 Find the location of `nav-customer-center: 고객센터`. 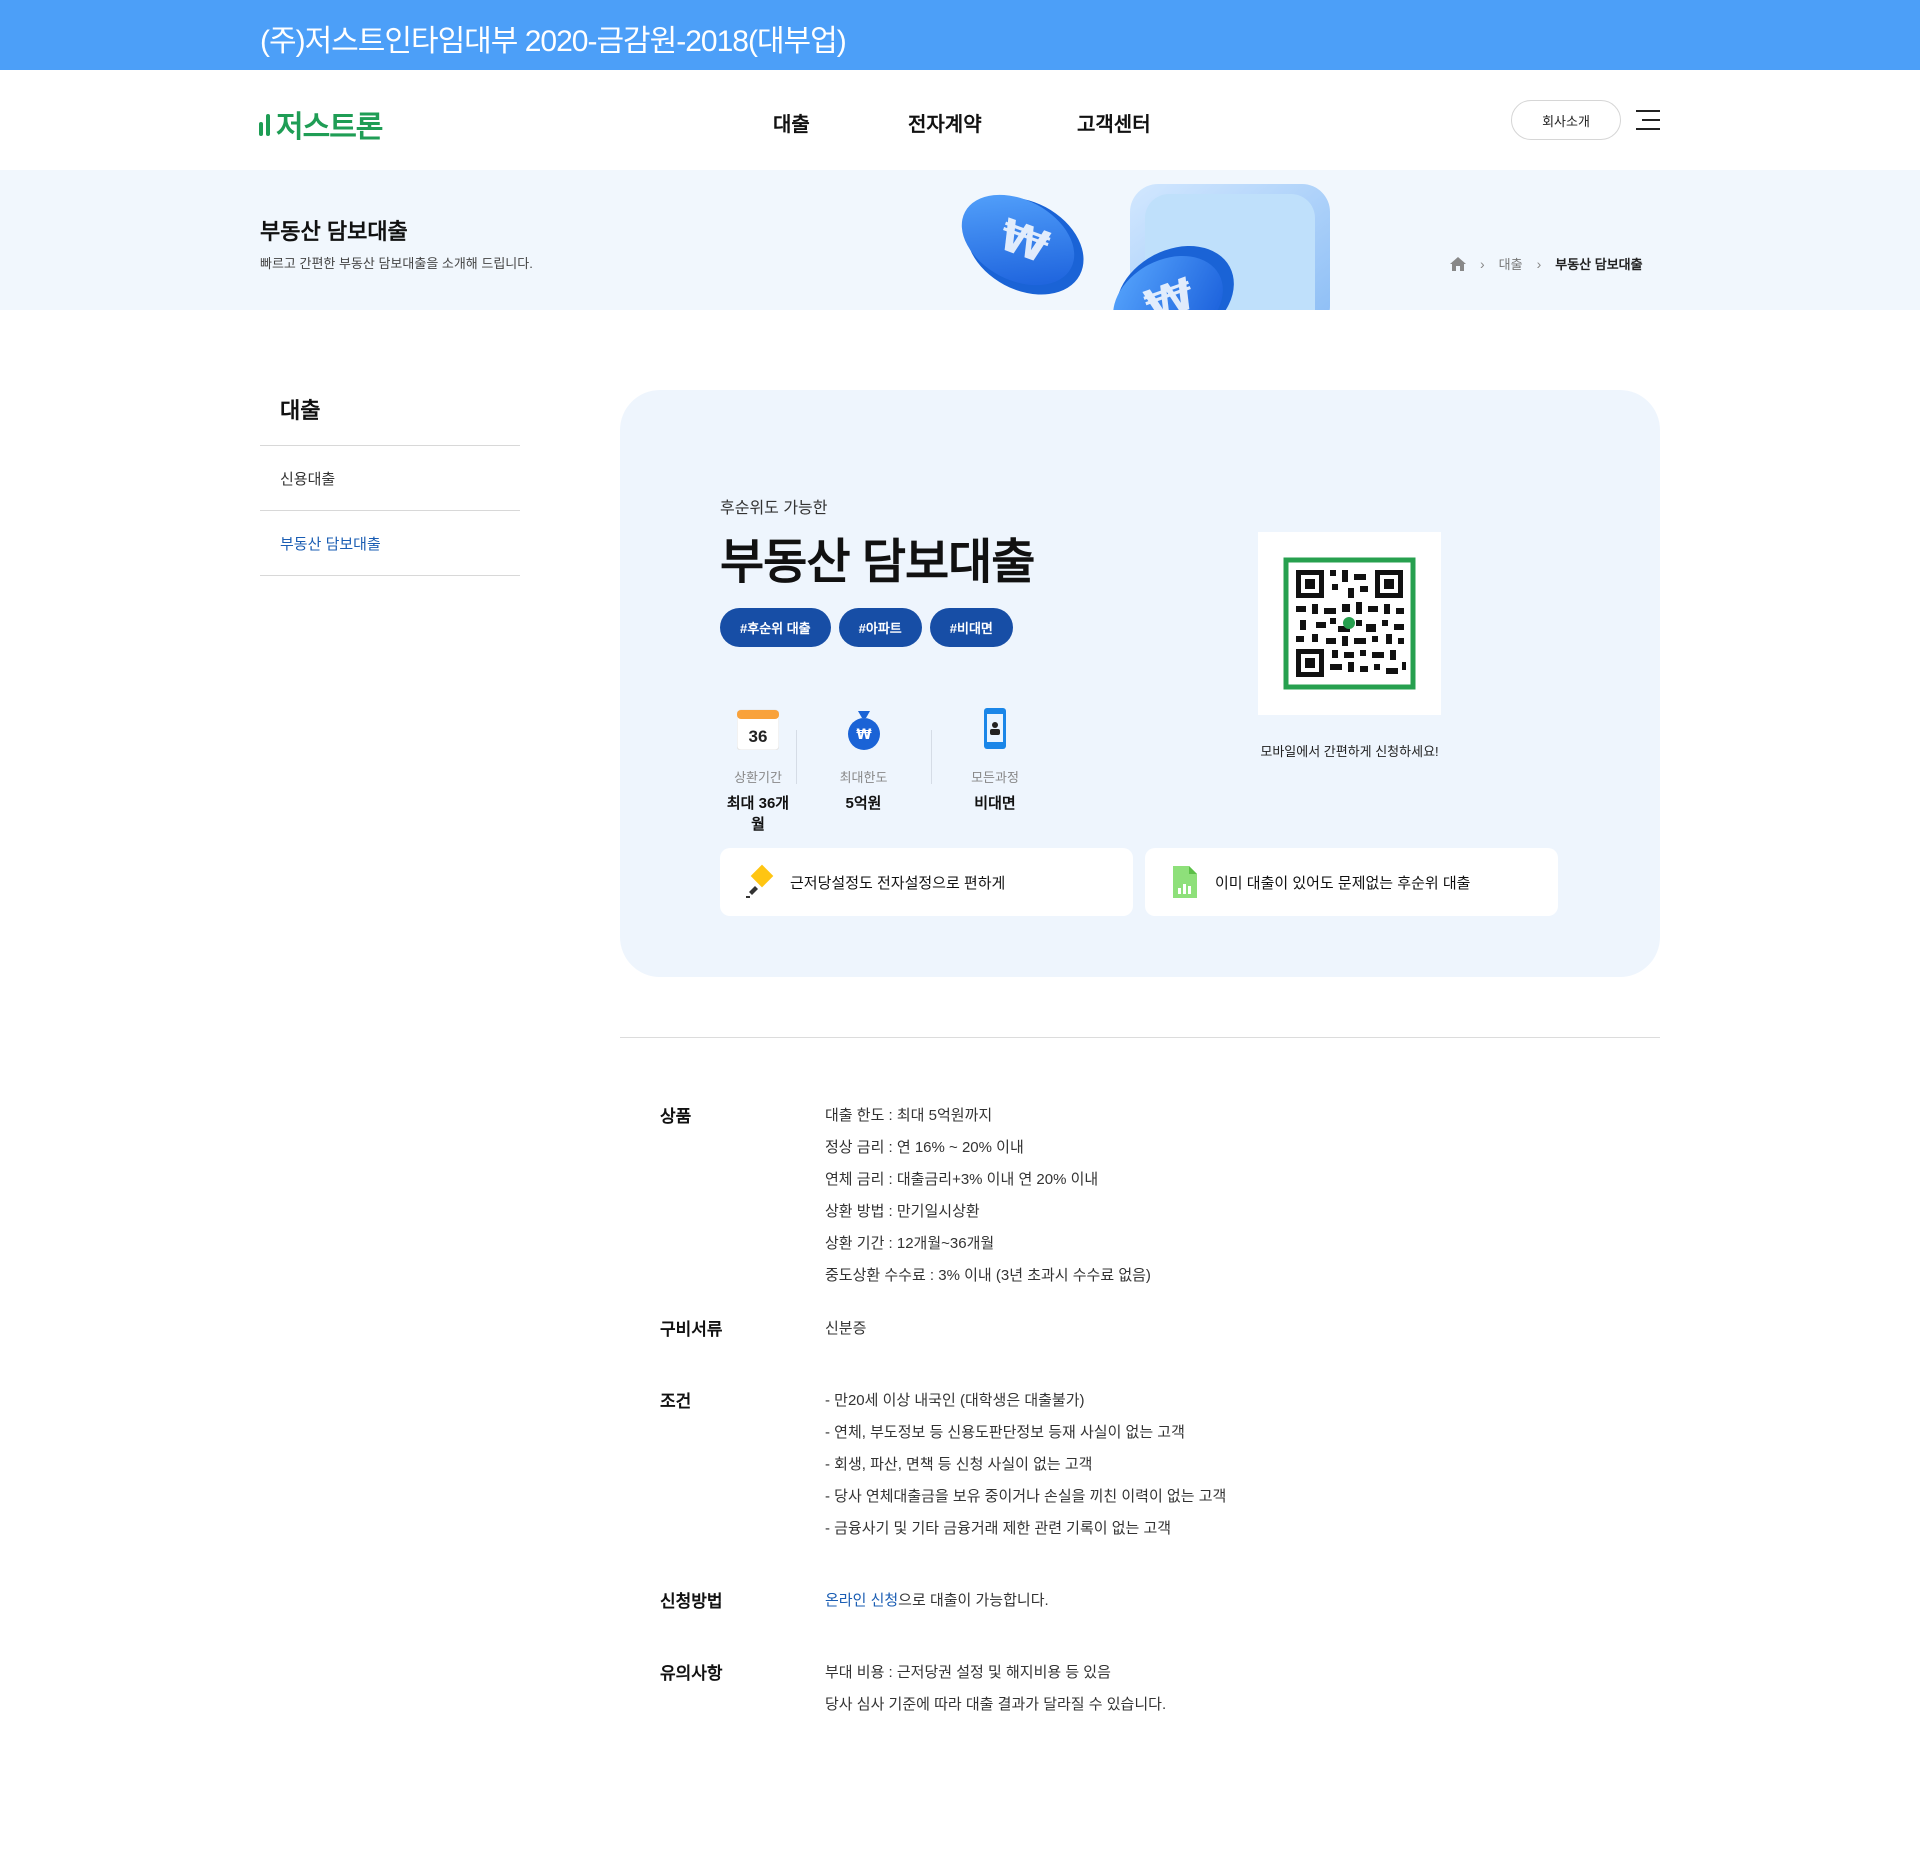

nav-customer-center: 고객센터 is located at coordinates (1114, 122).